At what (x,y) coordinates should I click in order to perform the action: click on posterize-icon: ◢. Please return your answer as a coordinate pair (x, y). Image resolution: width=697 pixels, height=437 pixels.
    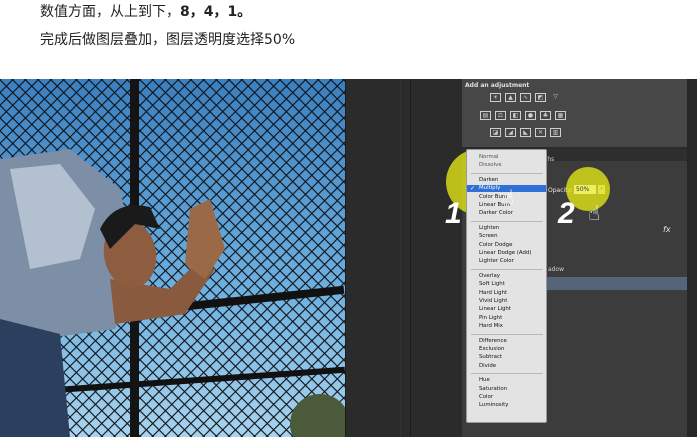
    Looking at the image, I should click on (510, 132).